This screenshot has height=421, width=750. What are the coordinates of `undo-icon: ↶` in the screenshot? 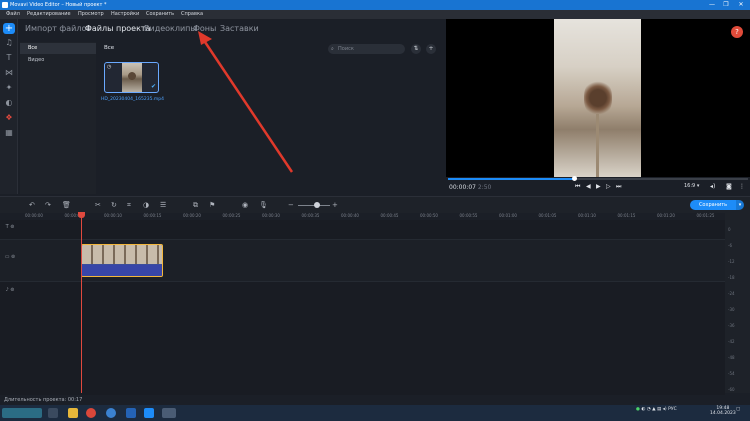 It's located at (32, 205).